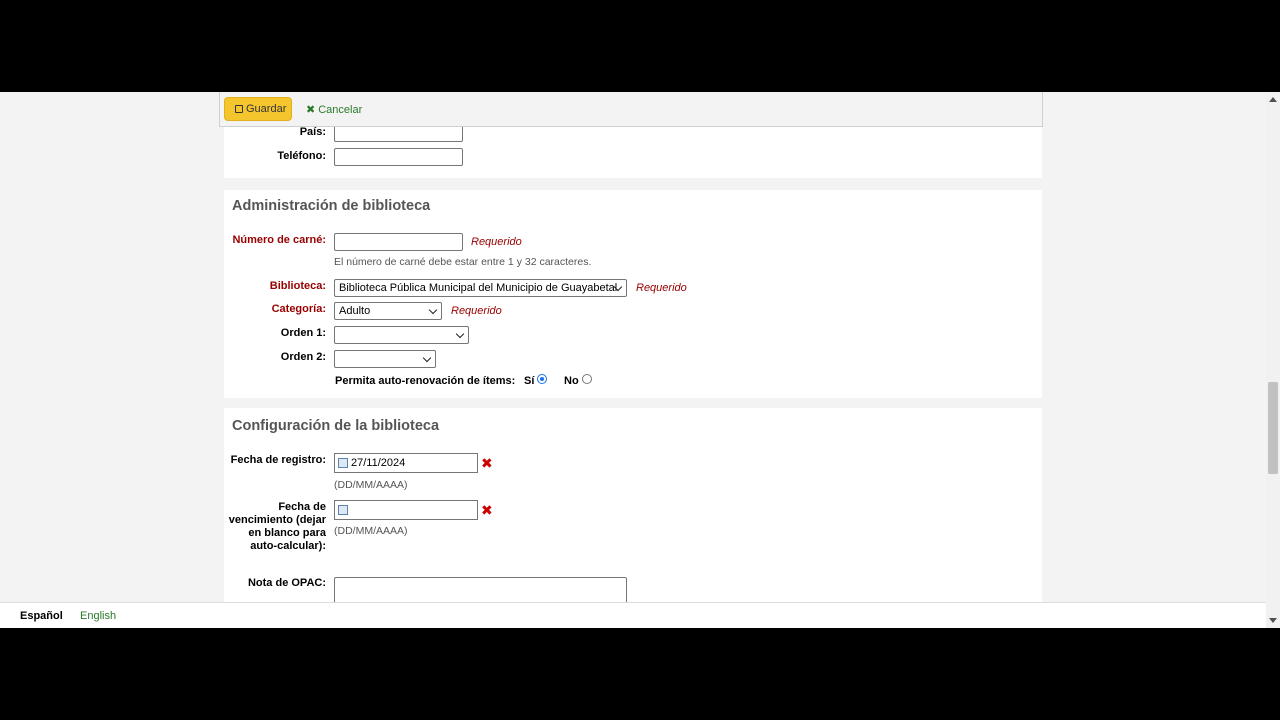 This screenshot has width=1280, height=720. I want to click on scroll-up-arrow-icon, so click(1273, 99).